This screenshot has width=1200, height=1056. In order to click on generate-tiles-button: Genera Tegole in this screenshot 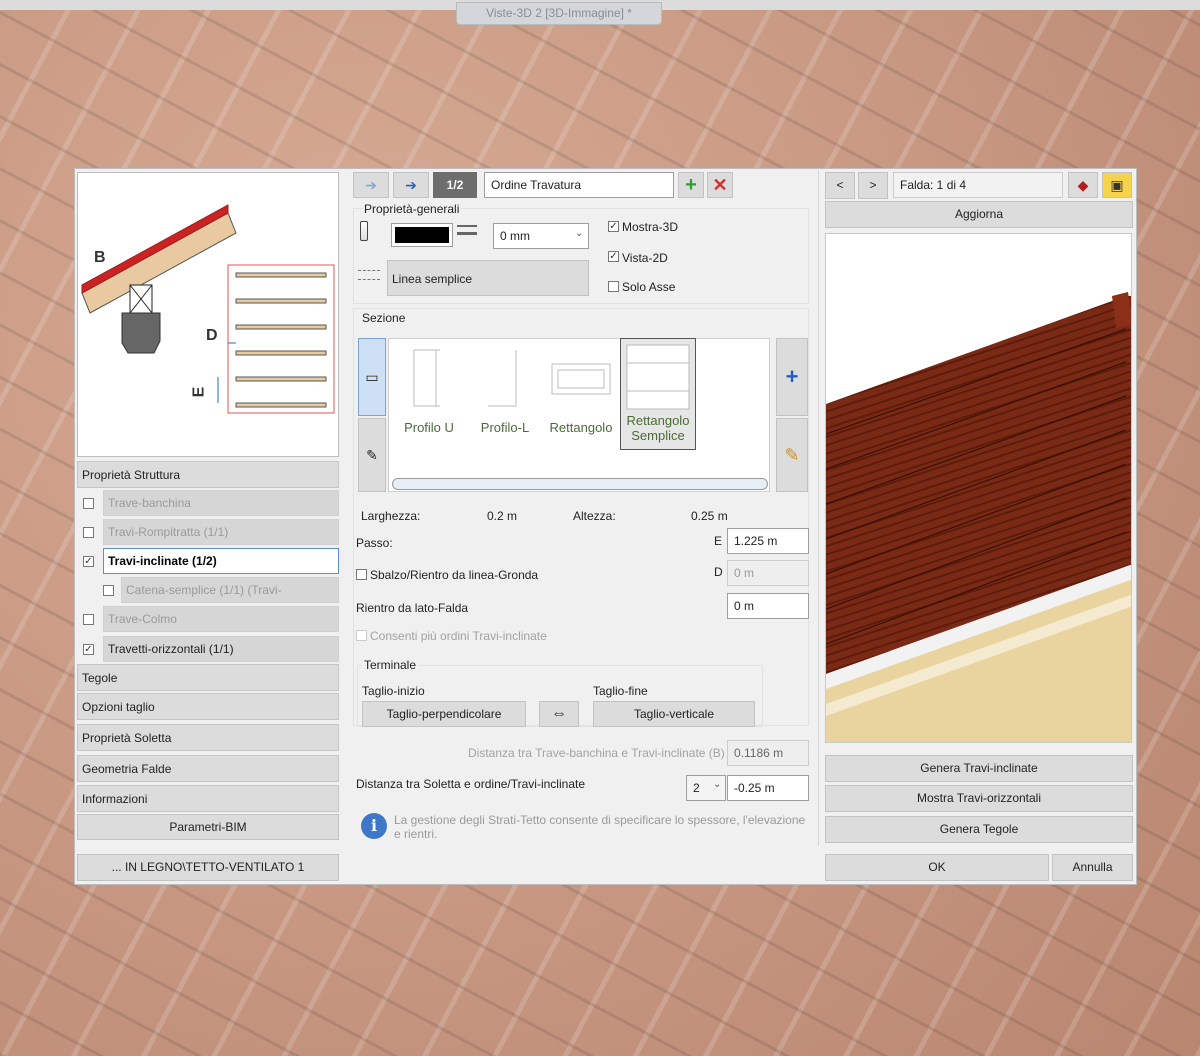, I will do `click(979, 829)`.